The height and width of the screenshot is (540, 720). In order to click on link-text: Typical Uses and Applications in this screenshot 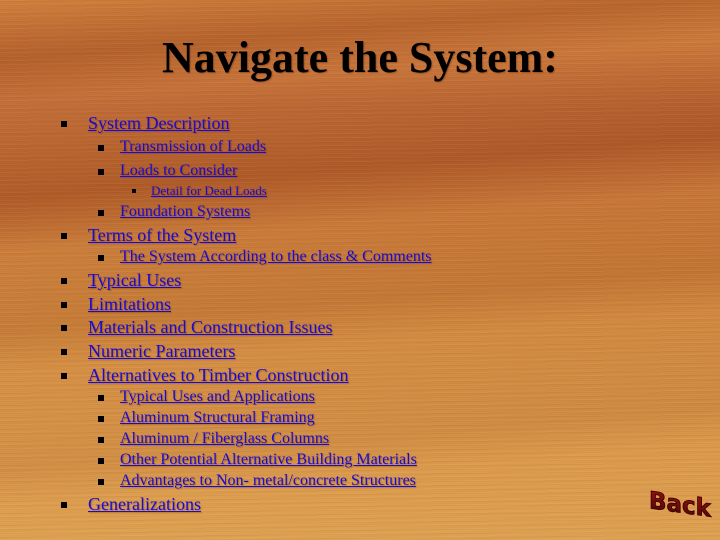, I will do `click(217, 396)`.